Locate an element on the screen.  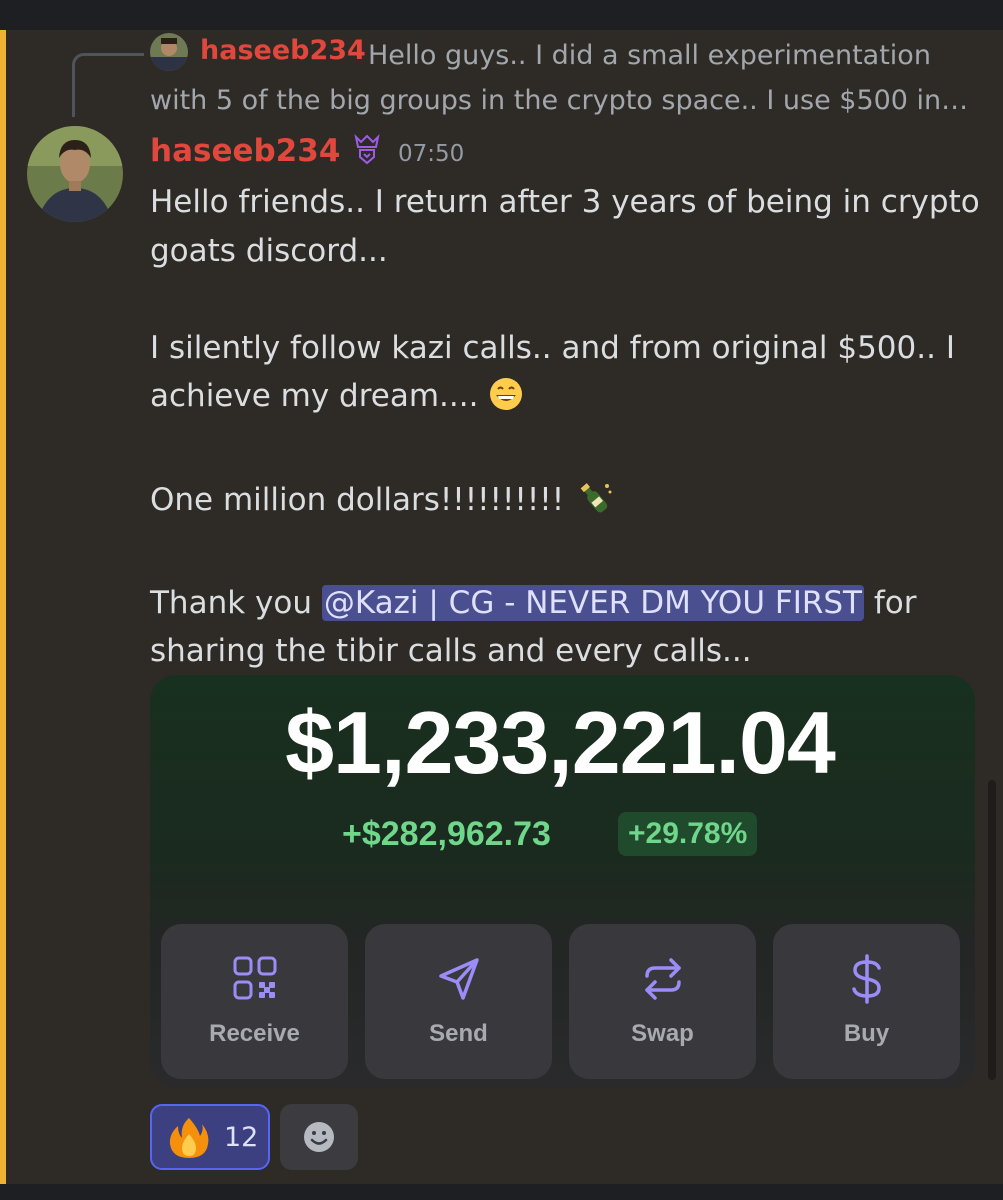
user-mention: @Kazi | CG - NEVER DM YOU FIRST is located at coordinates (592, 602).